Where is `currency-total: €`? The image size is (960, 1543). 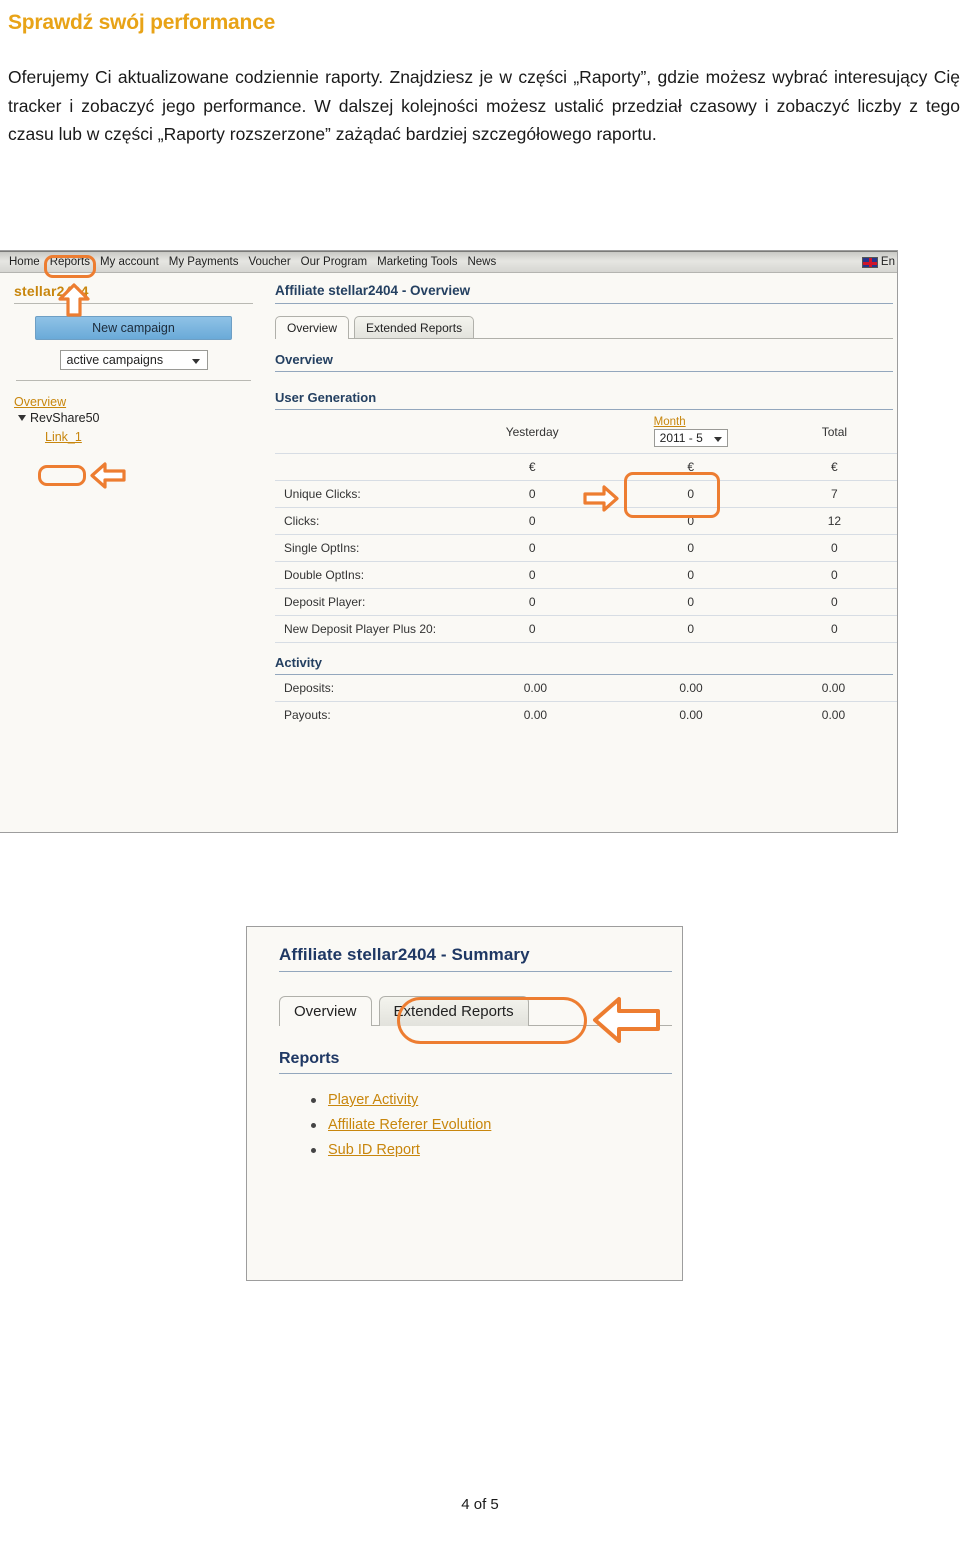
currency-total: € is located at coordinates (834, 467).